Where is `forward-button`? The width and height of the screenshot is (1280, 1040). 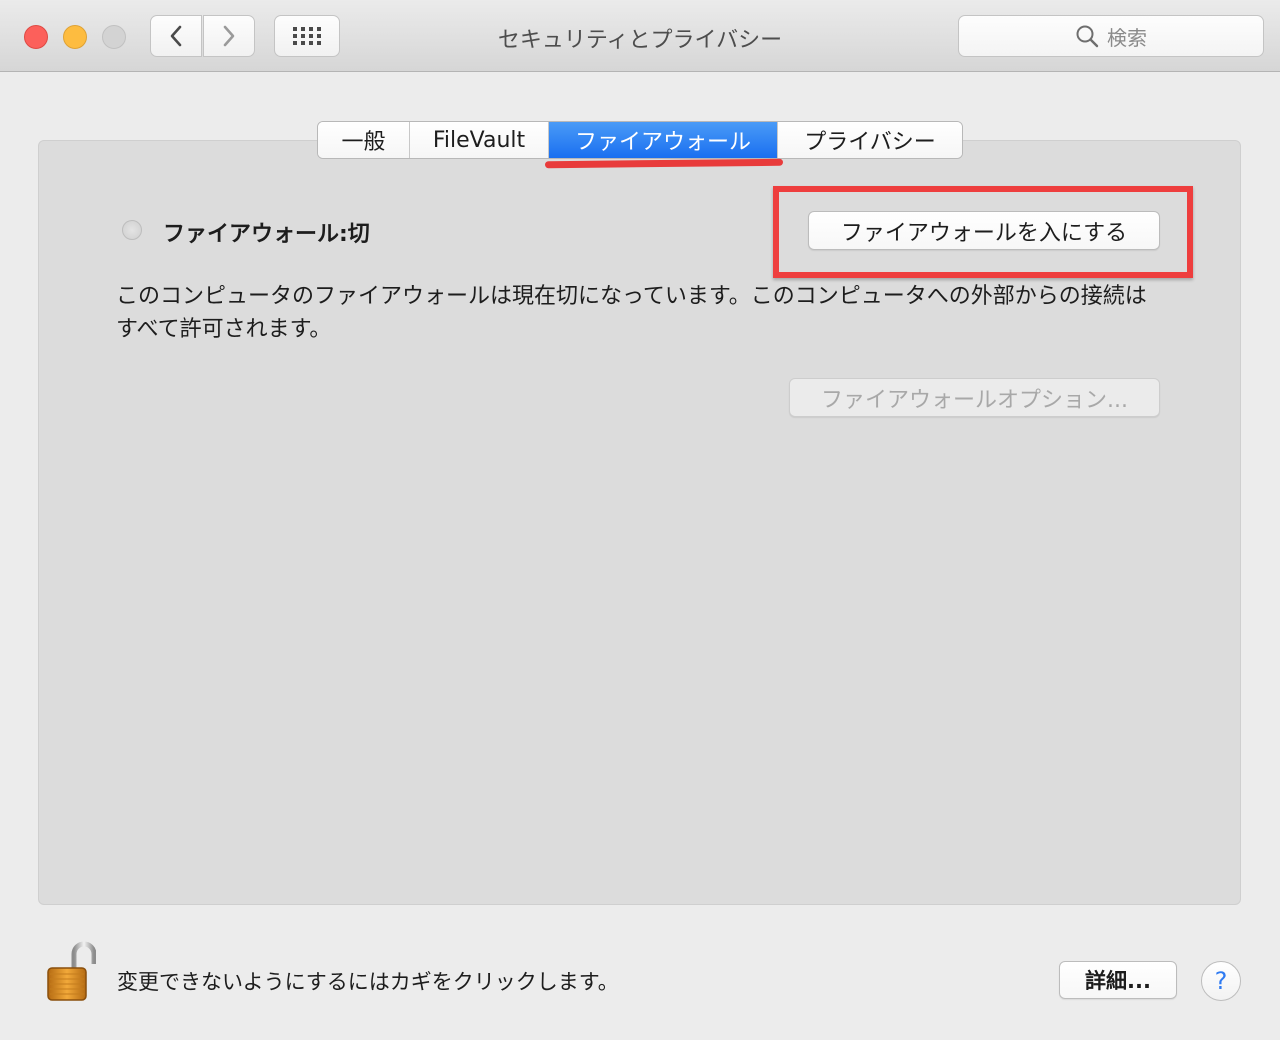
forward-button is located at coordinates (229, 36).